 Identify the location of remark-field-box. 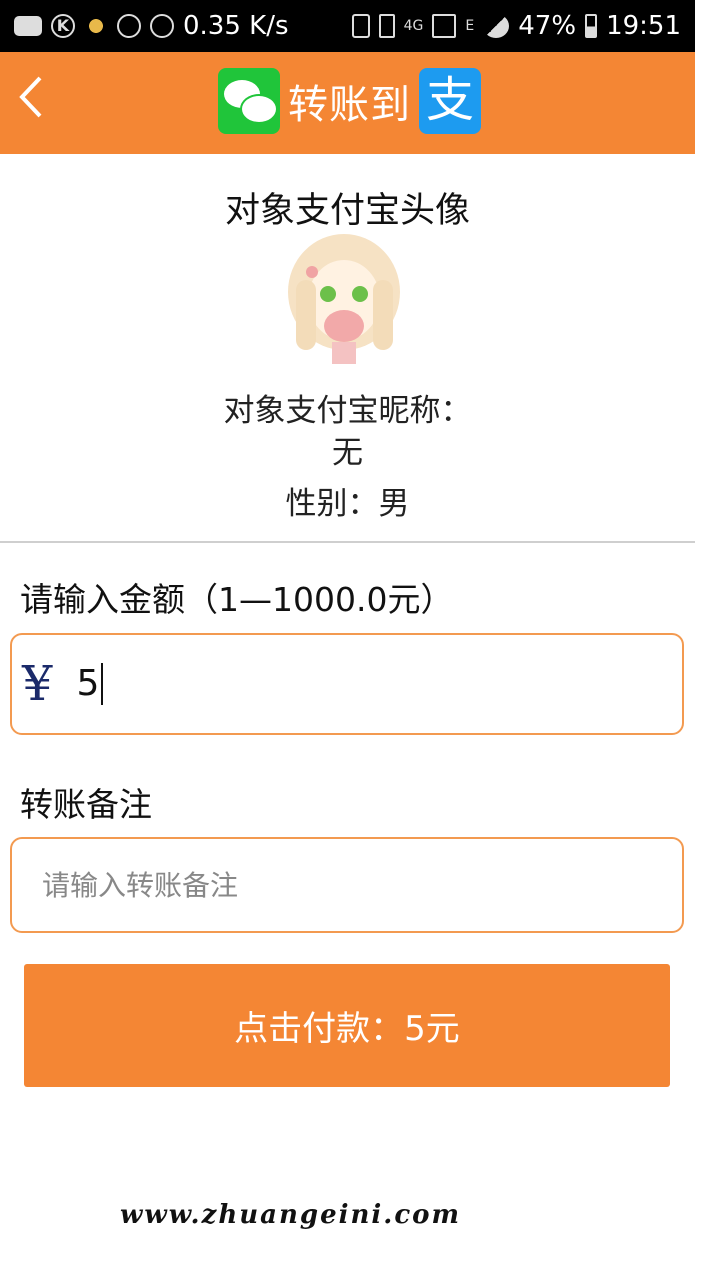
(347, 885).